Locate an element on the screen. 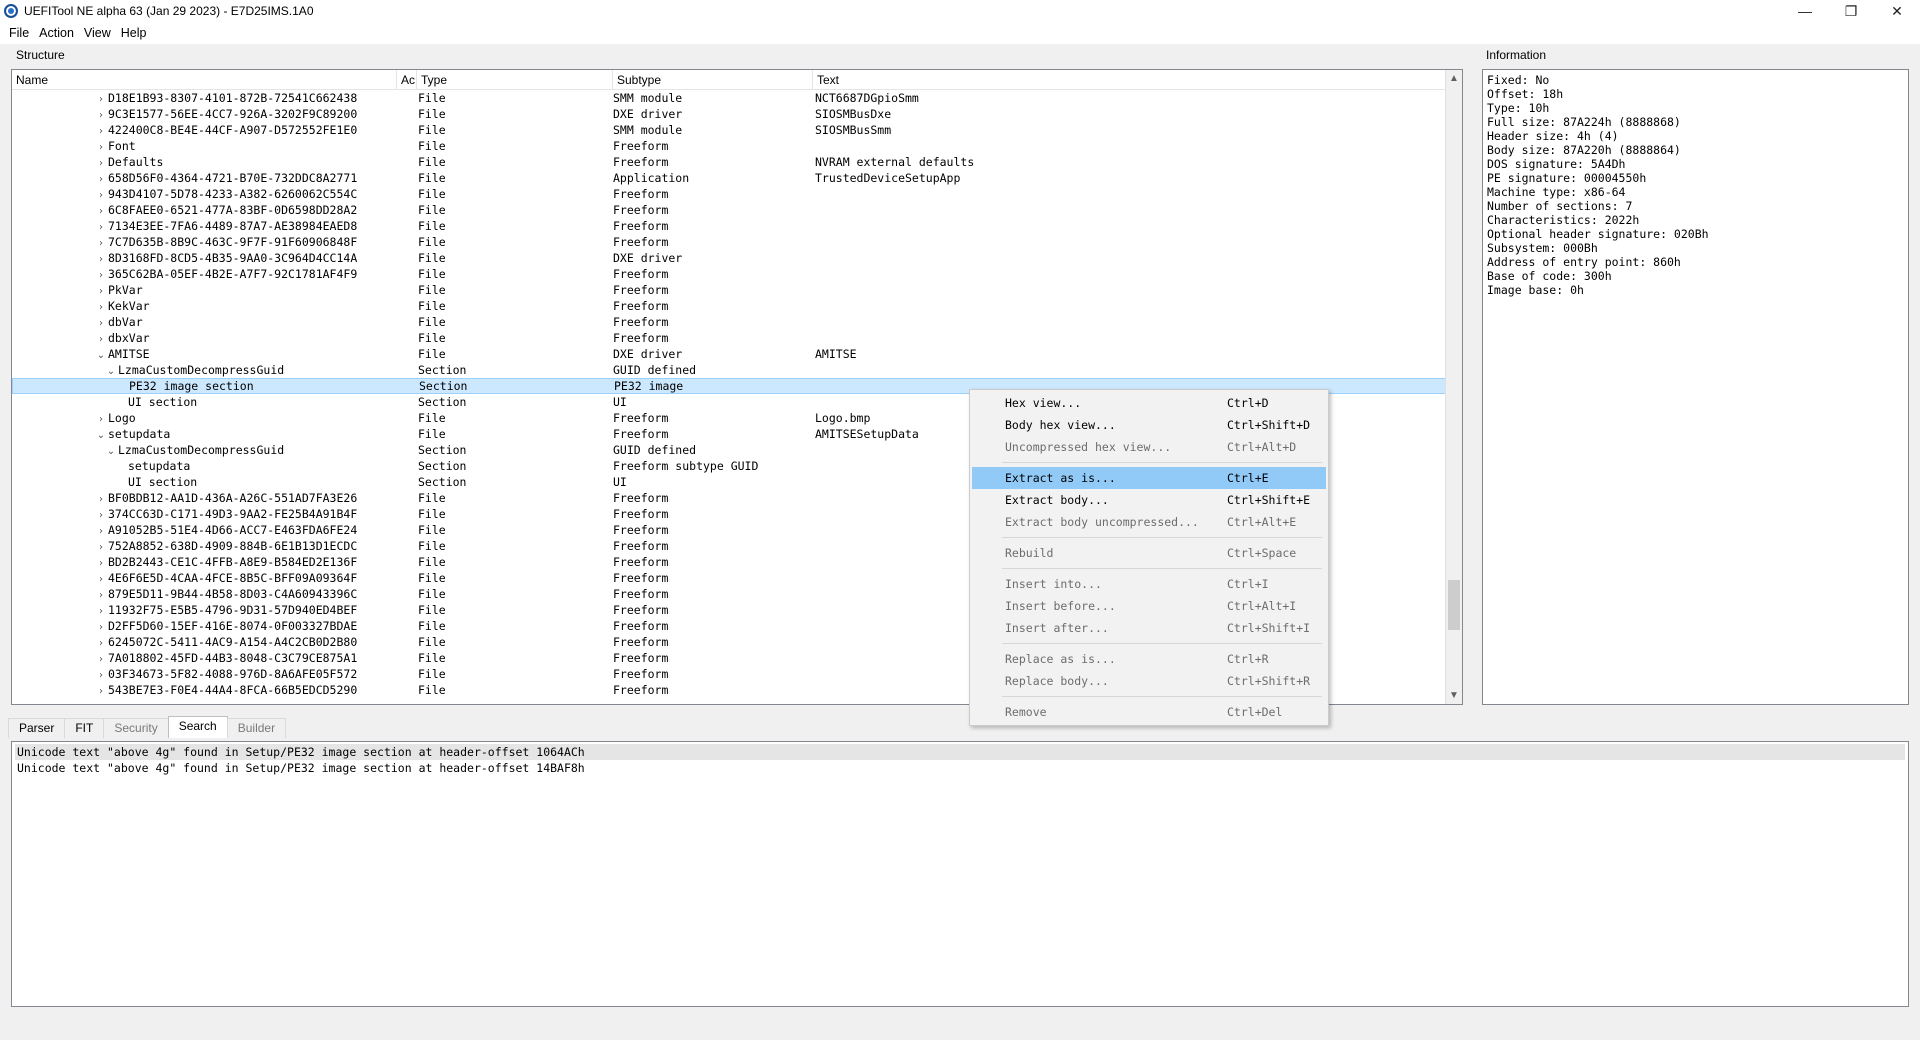 Image resolution: width=1920 pixels, height=1040 pixels. collapsed-chevron-icon: › is located at coordinates (101, 692).